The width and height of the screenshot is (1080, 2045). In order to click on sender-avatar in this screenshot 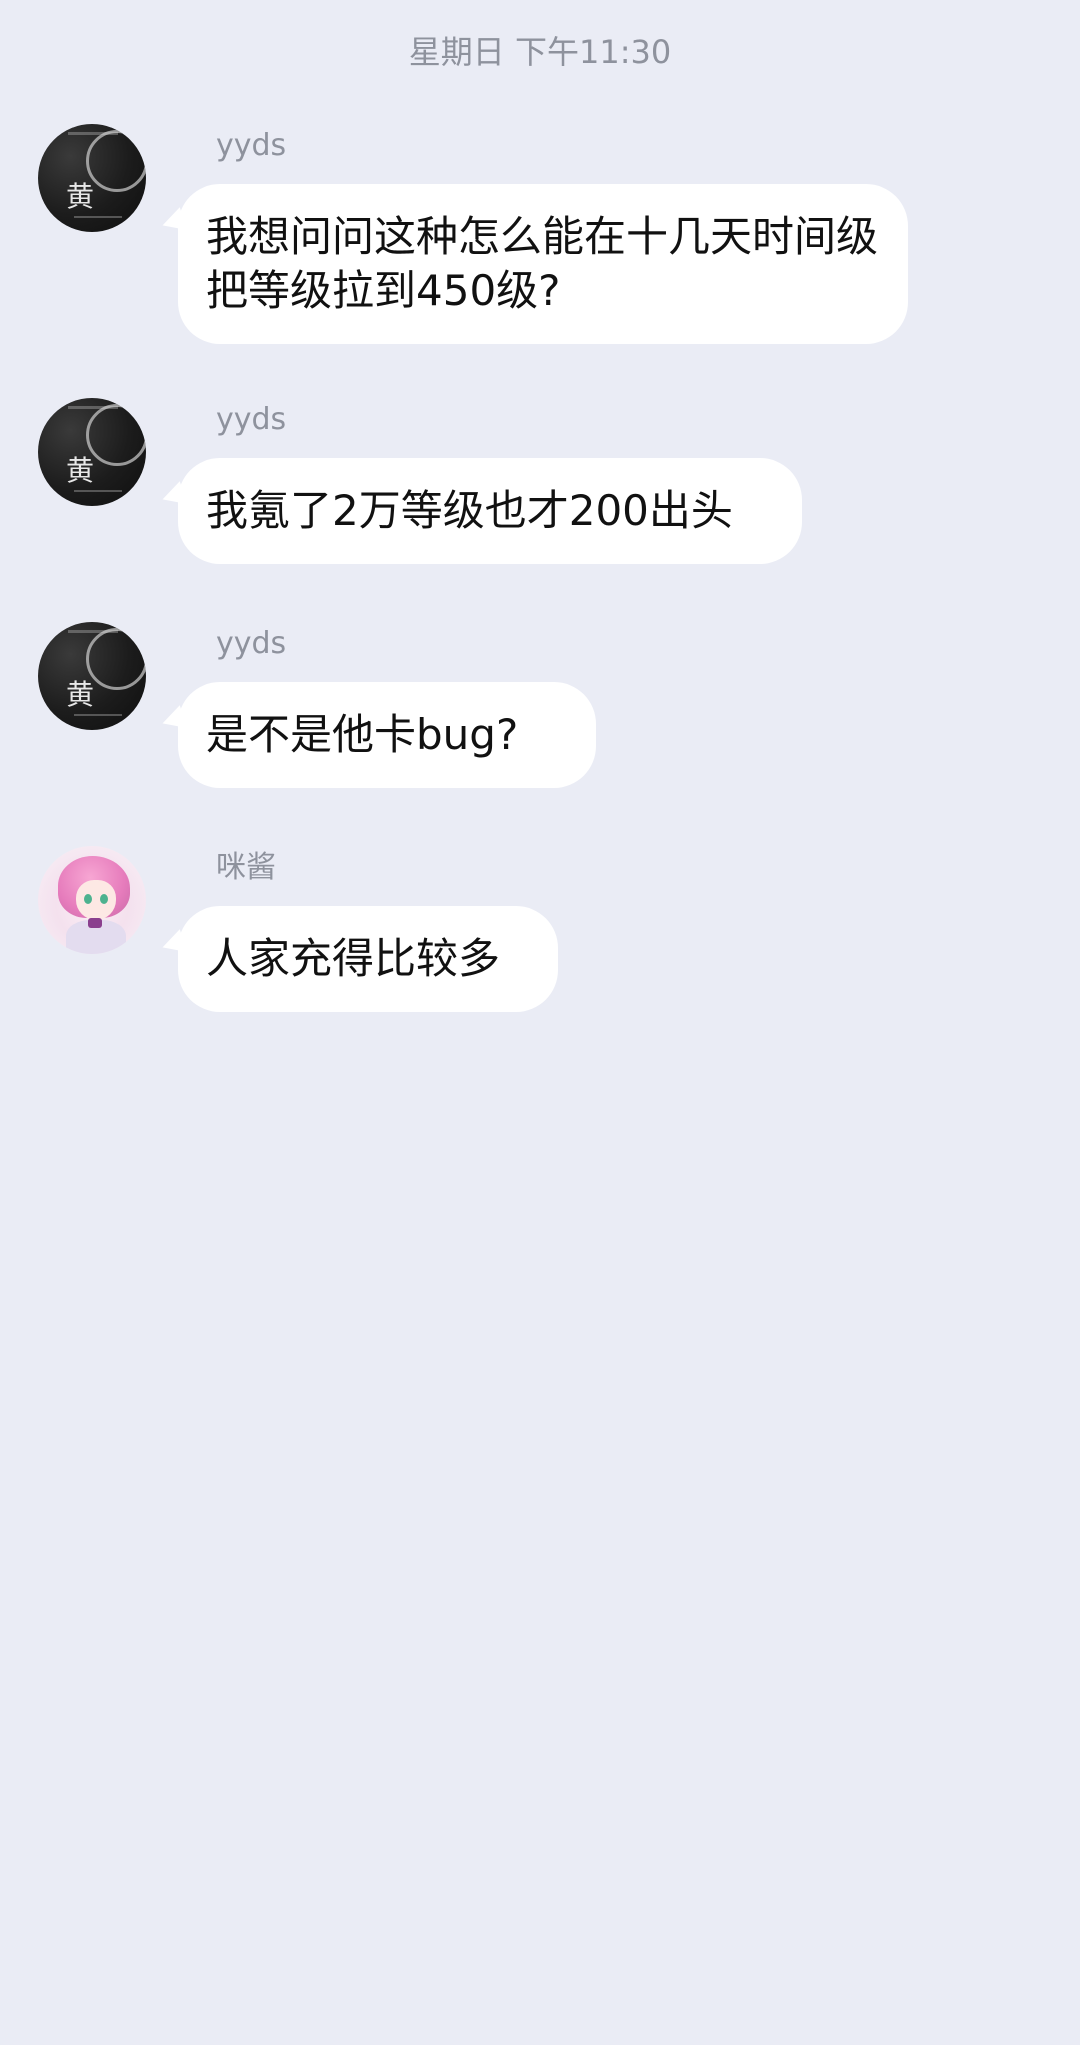, I will do `click(92, 900)`.